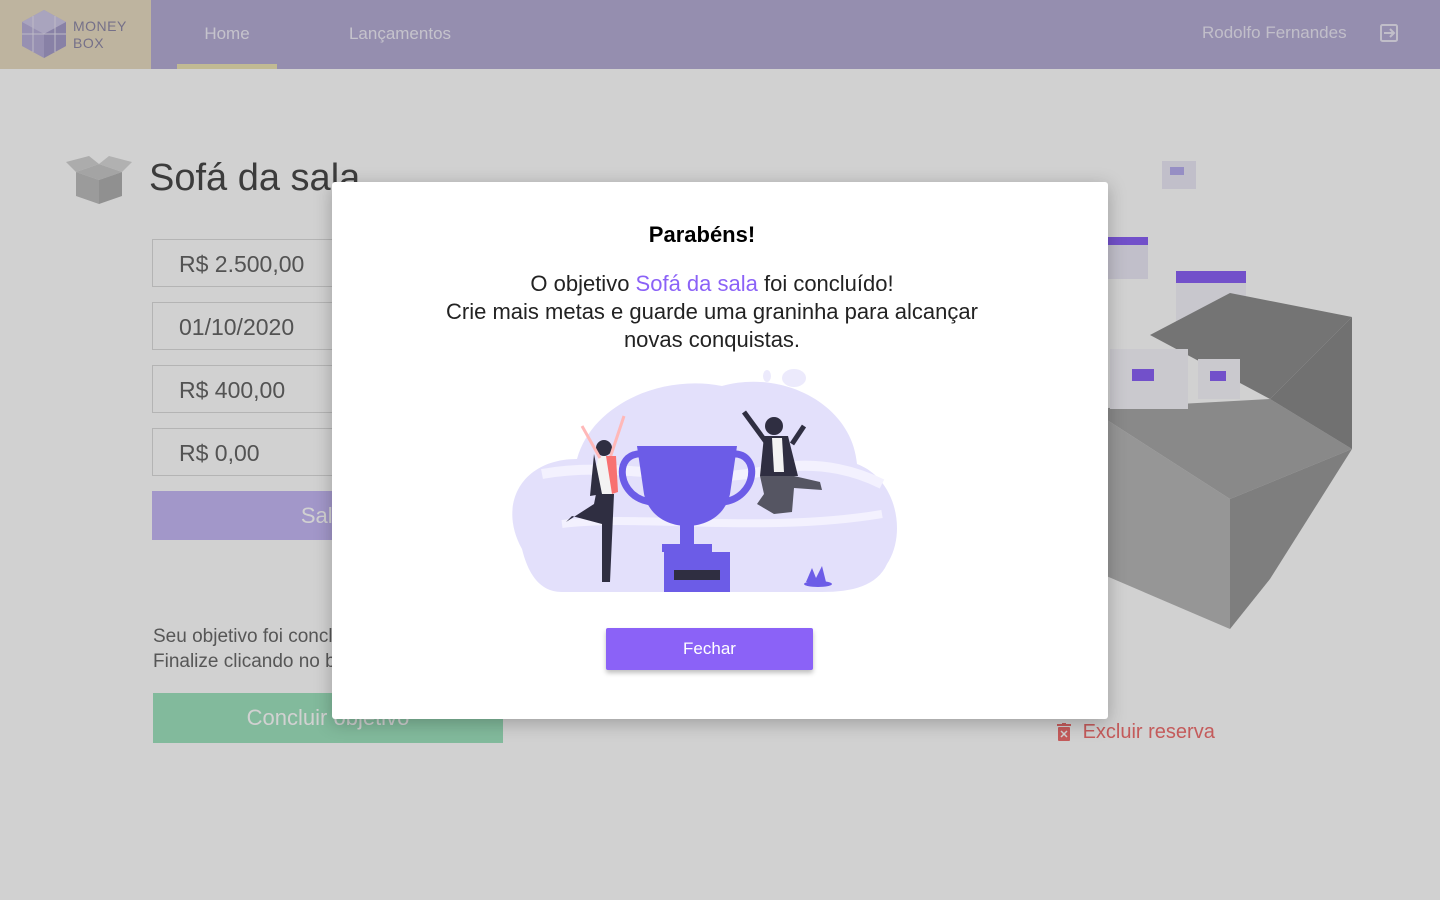 This screenshot has height=900, width=1440. I want to click on close-modal-button: Fechar, so click(709, 649).